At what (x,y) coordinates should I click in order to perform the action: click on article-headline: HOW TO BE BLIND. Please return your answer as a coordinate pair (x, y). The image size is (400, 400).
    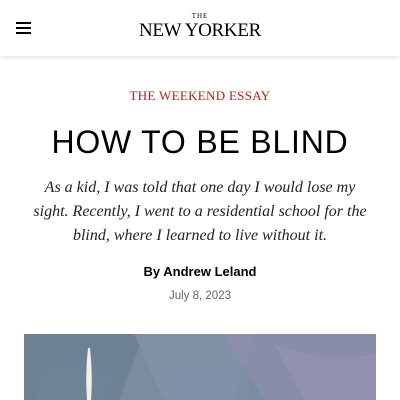
    Looking at the image, I should click on (200, 142).